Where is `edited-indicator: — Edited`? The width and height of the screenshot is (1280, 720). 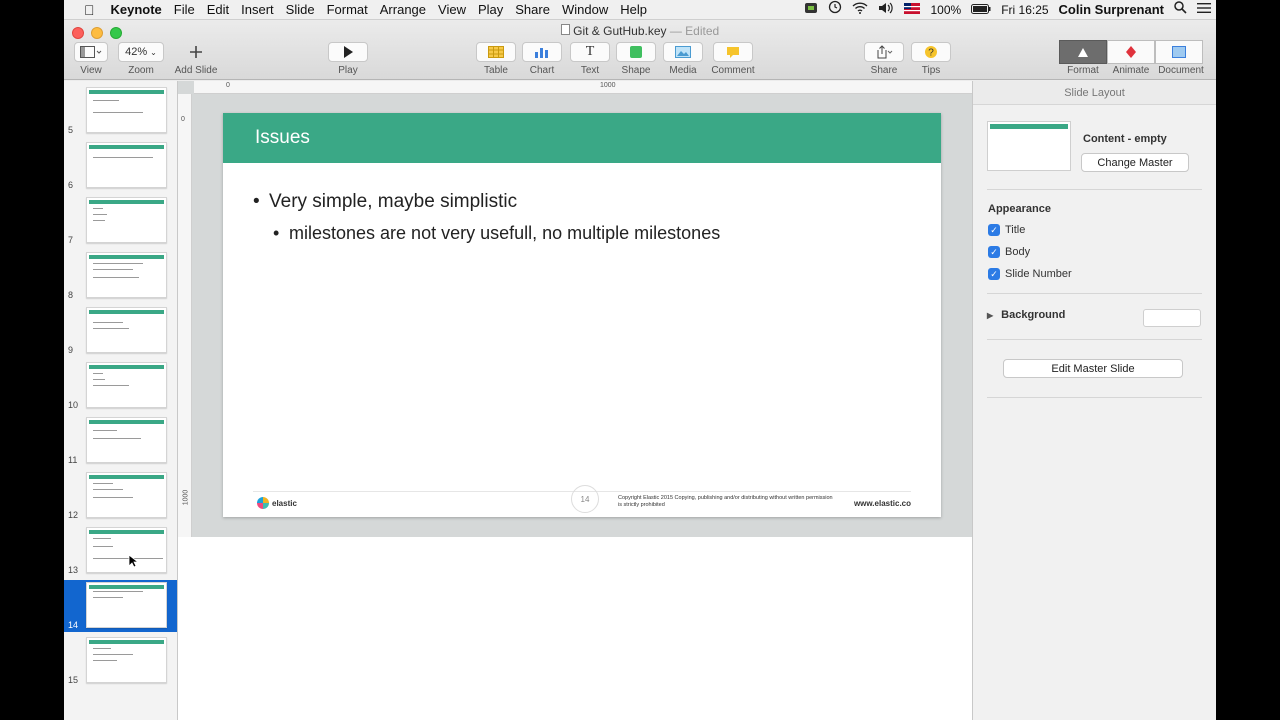 edited-indicator: — Edited is located at coordinates (694, 31).